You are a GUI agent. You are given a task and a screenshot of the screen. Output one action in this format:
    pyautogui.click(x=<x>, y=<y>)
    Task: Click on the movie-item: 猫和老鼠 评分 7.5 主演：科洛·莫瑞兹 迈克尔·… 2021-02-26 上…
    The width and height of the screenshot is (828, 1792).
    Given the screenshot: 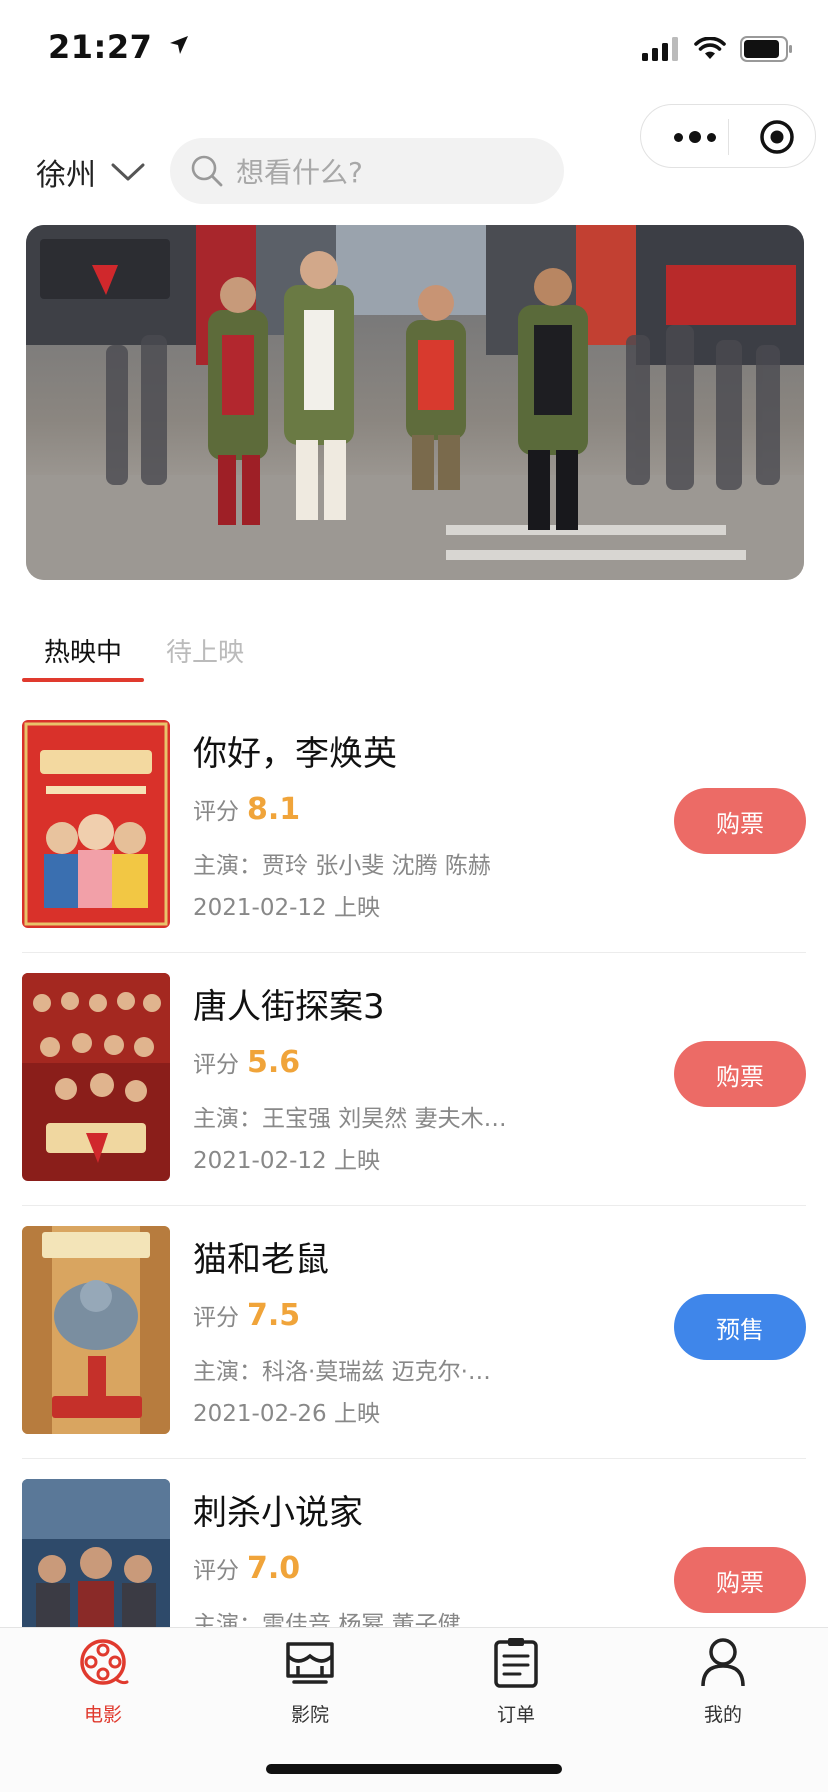 What is the action you would take?
    pyautogui.click(x=414, y=1332)
    